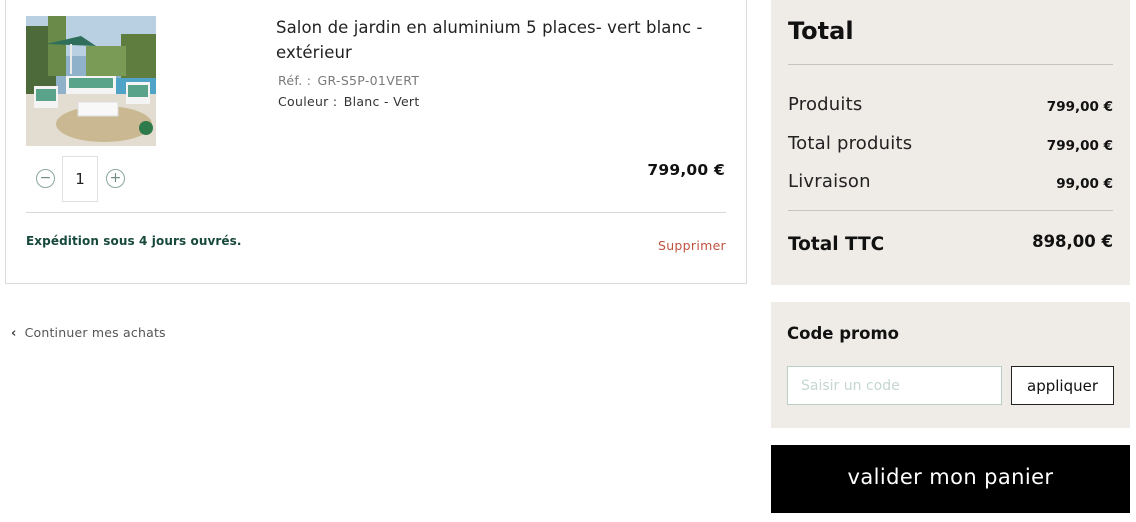  What do you see at coordinates (950, 246) in the screenshot?
I see `summary-total-row: Total TTC 898,00 €` at bounding box center [950, 246].